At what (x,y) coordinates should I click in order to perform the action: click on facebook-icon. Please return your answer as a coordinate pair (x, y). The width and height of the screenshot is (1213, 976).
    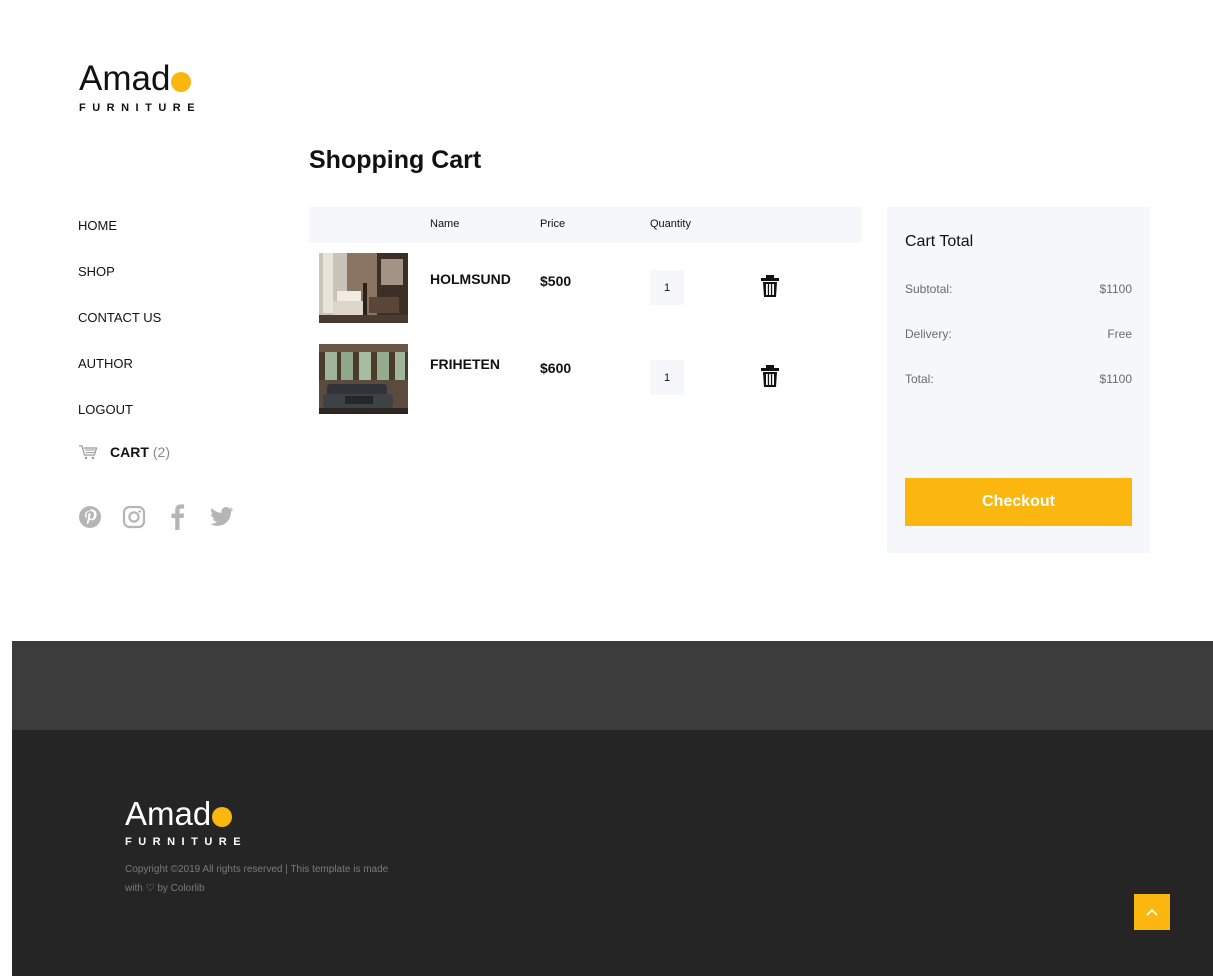
    Looking at the image, I should click on (178, 517).